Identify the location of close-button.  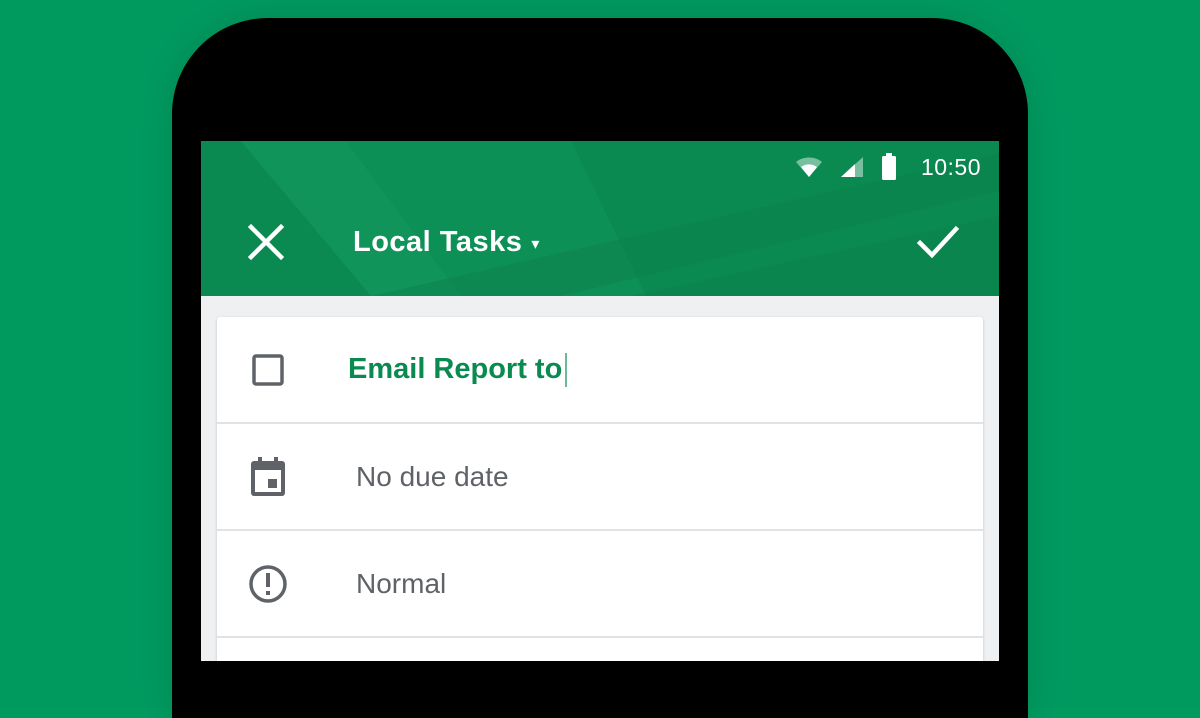
(266, 242).